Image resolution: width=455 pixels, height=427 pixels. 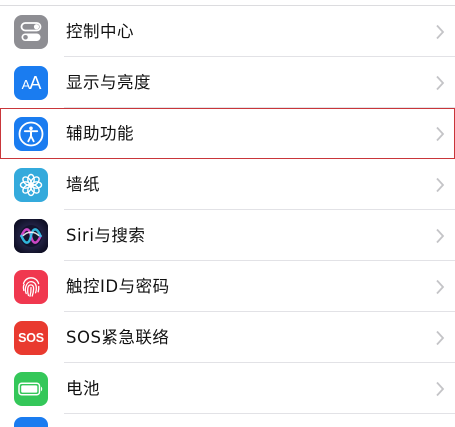 I want to click on settings-row-label: 墙纸, so click(x=83, y=184).